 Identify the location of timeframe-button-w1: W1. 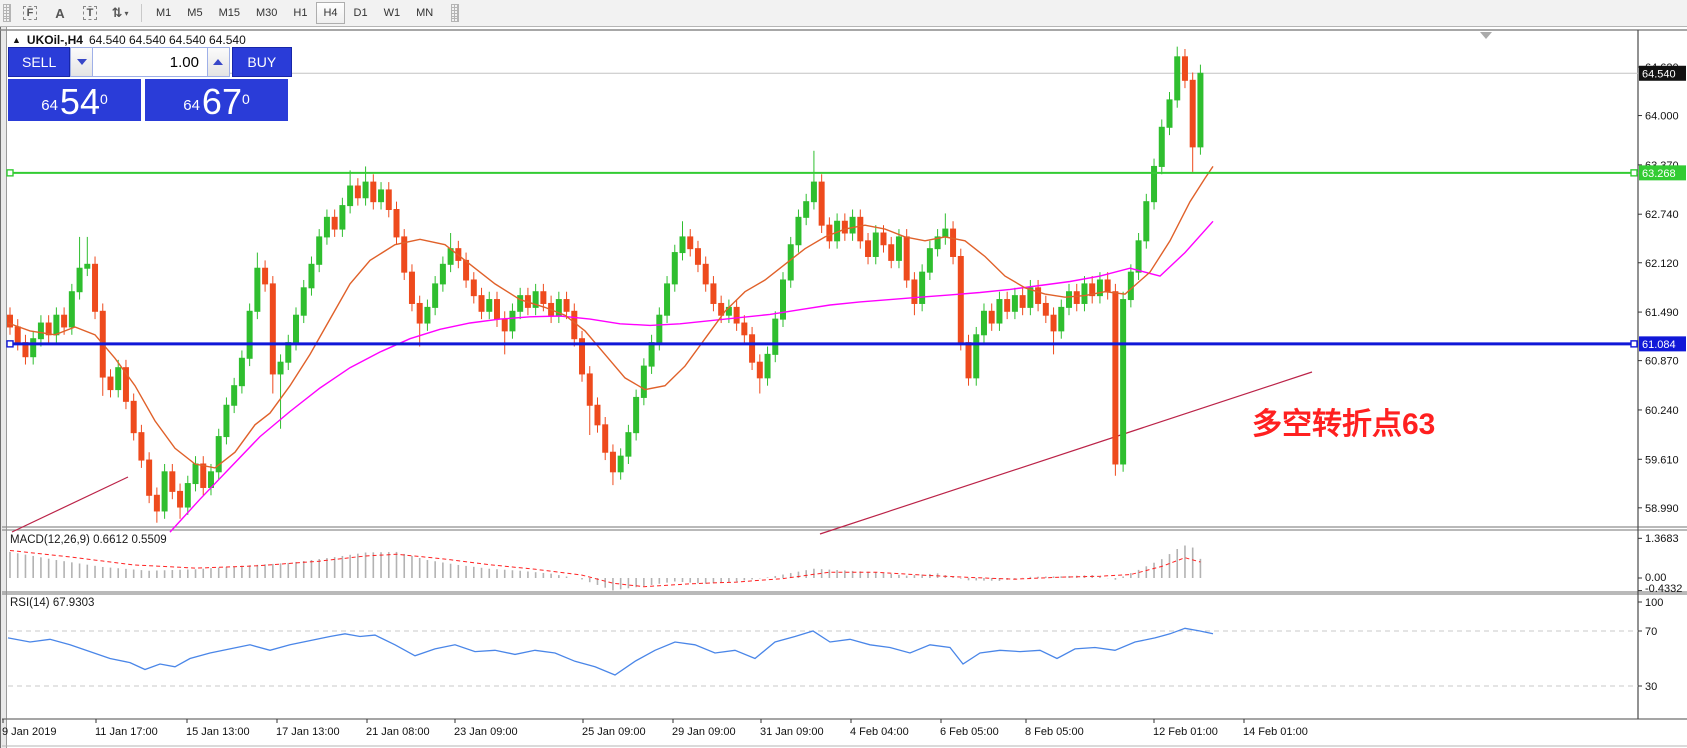
(392, 13).